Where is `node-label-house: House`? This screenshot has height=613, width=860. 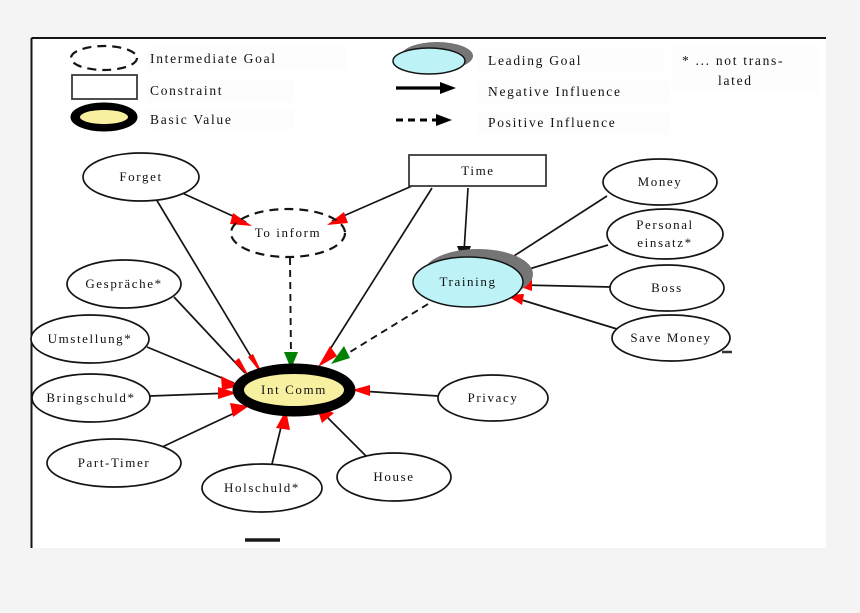
node-label-house: House is located at coordinates (393, 476).